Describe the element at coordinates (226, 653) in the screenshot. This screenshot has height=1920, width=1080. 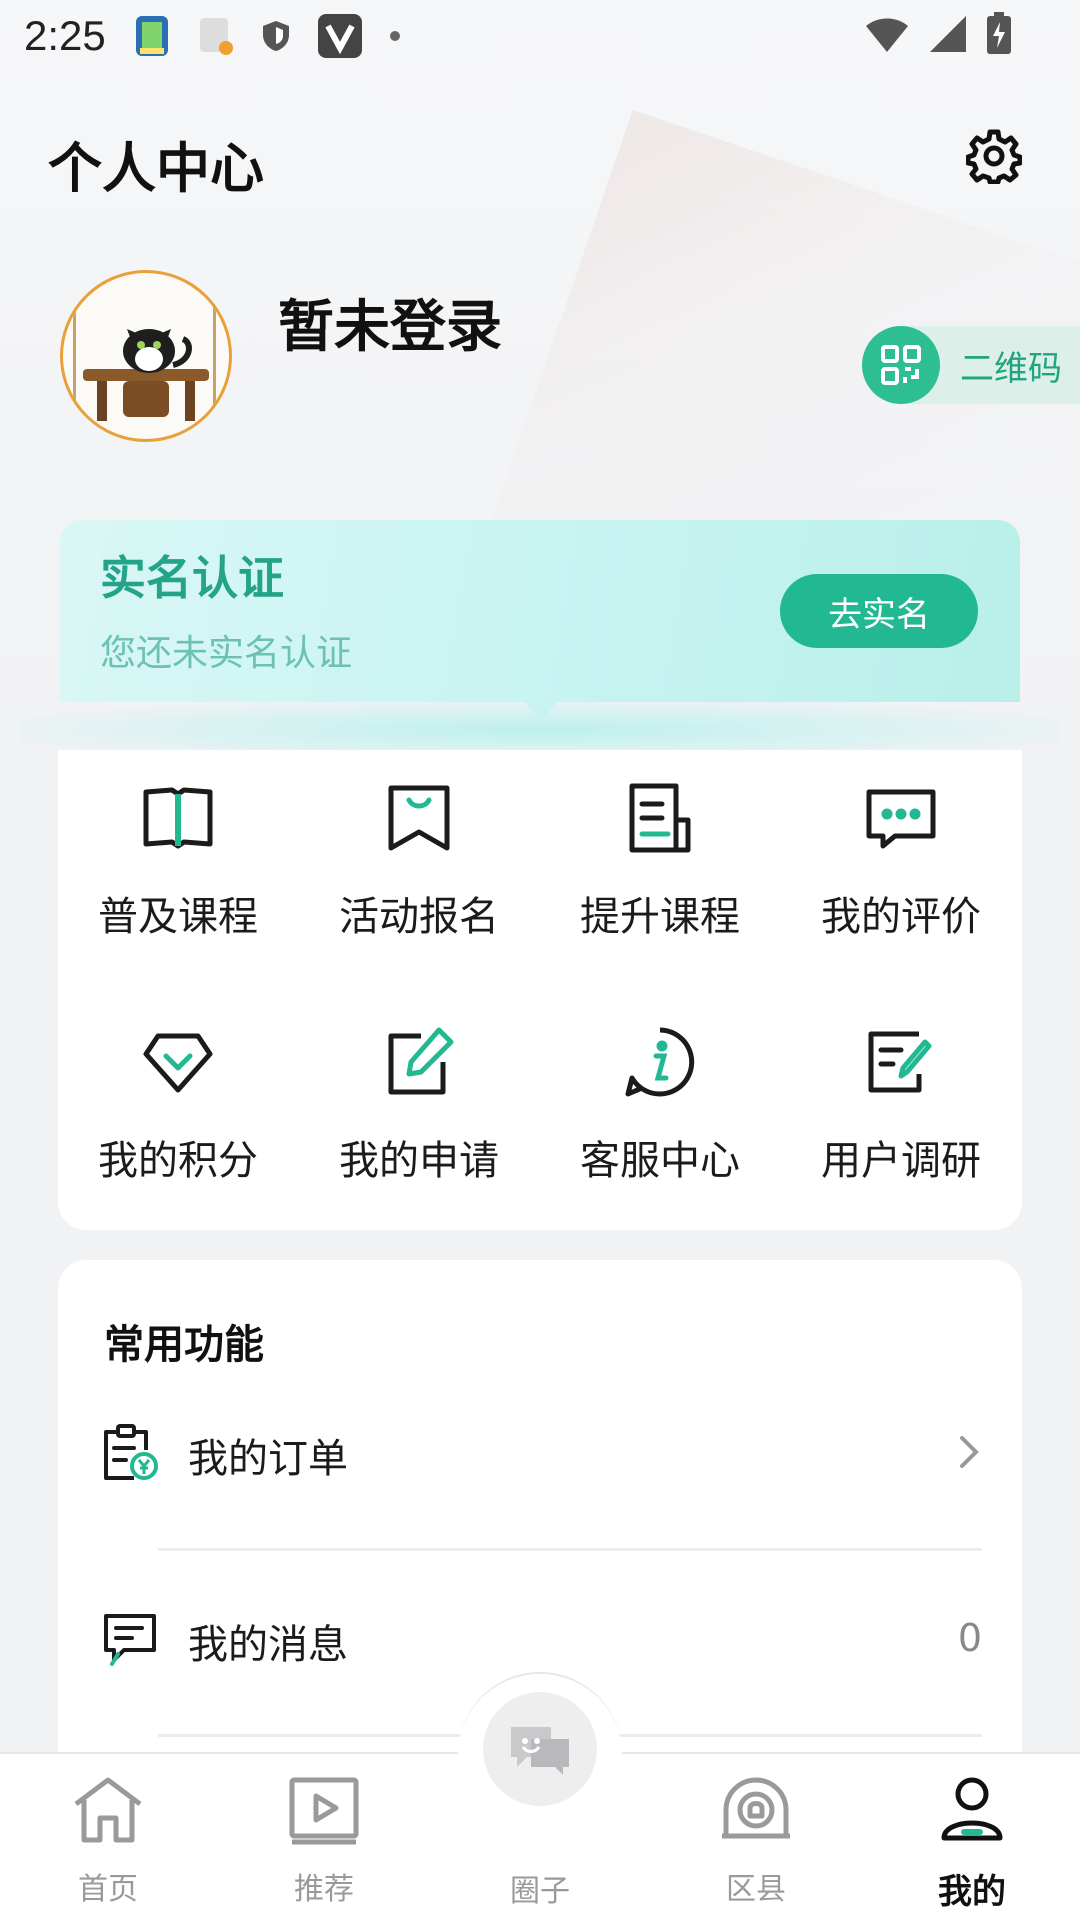
I see `verify-subtitle: 您还未实名认证` at that location.